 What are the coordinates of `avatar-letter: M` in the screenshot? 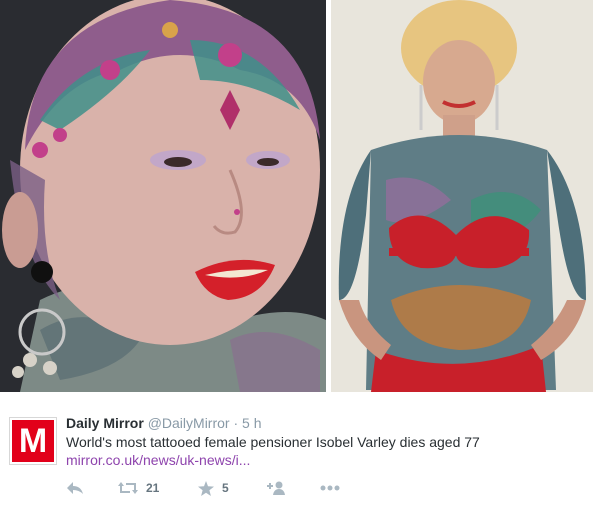 It's located at (33, 441).